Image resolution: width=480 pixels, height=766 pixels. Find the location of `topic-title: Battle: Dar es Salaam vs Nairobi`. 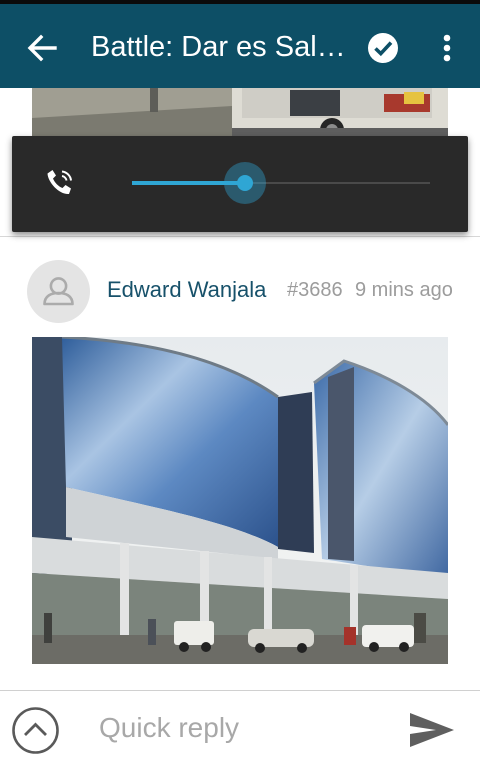

topic-title: Battle: Dar es Salaam vs Nairobi is located at coordinates (223, 47).